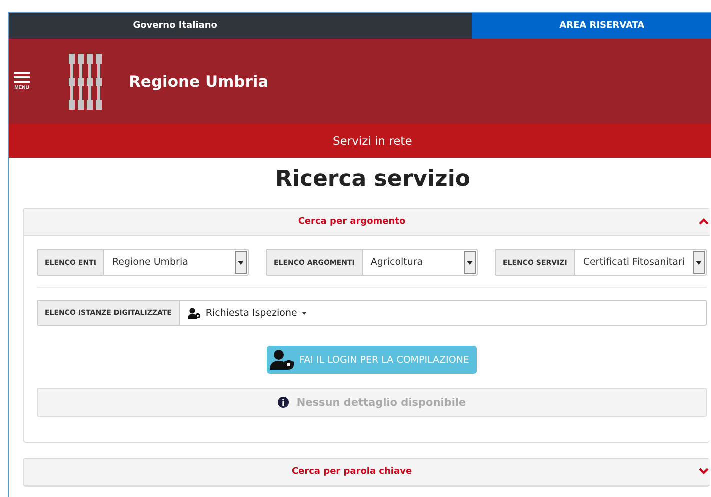  What do you see at coordinates (240, 26) in the screenshot?
I see `top-bar-link: Governo Italiano` at bounding box center [240, 26].